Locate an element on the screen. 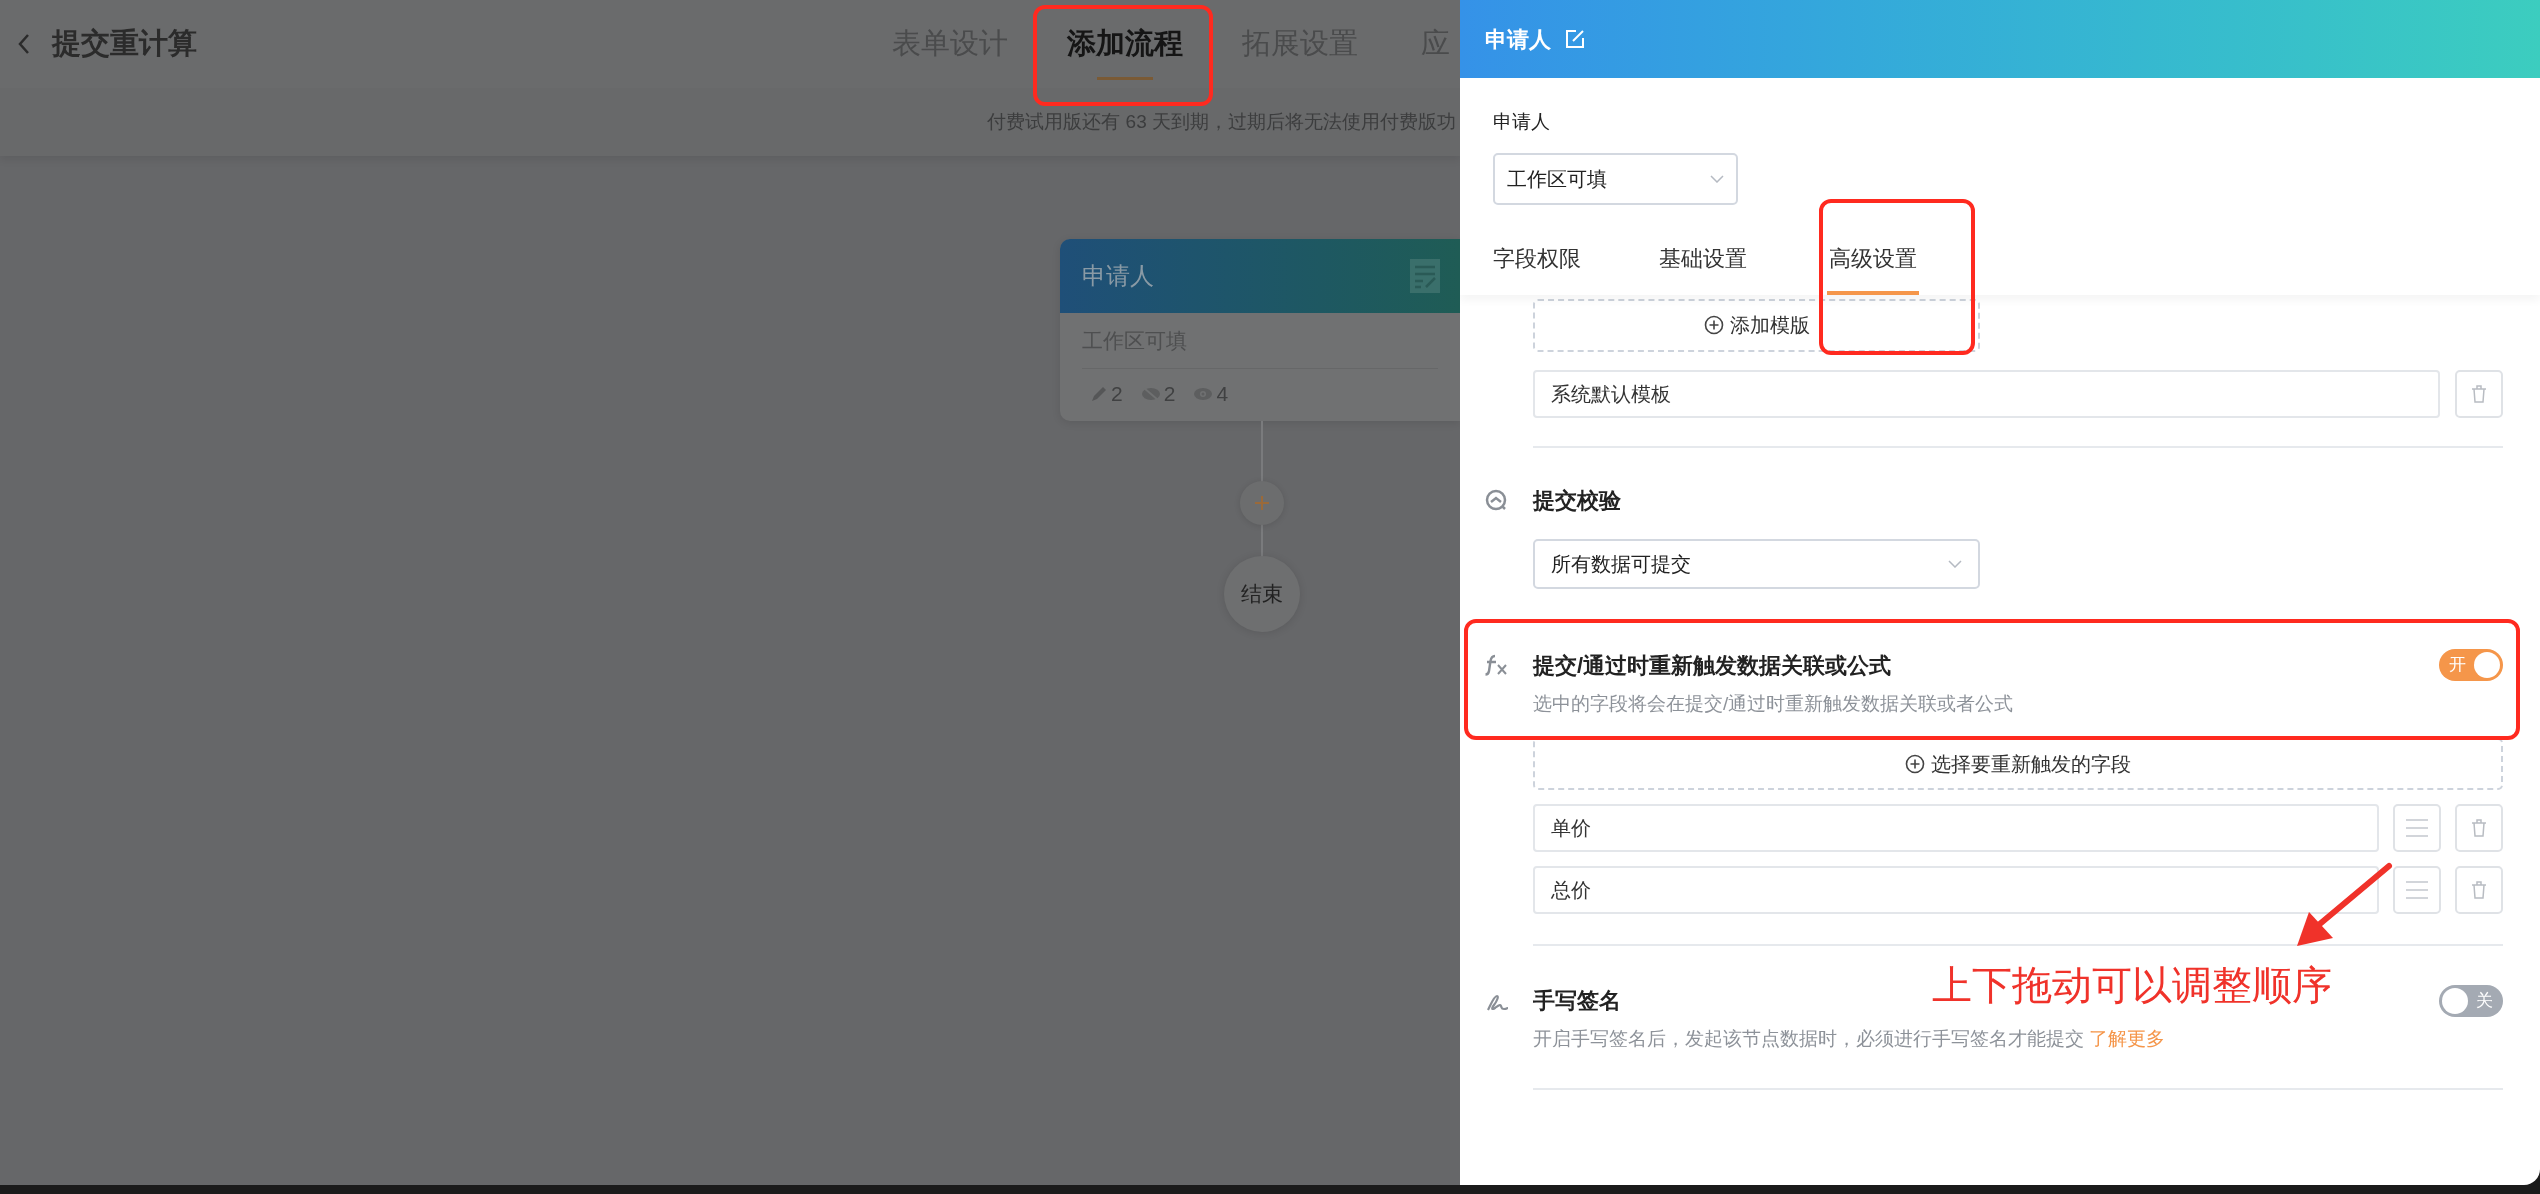  field-item: 单价 is located at coordinates (1956, 828).